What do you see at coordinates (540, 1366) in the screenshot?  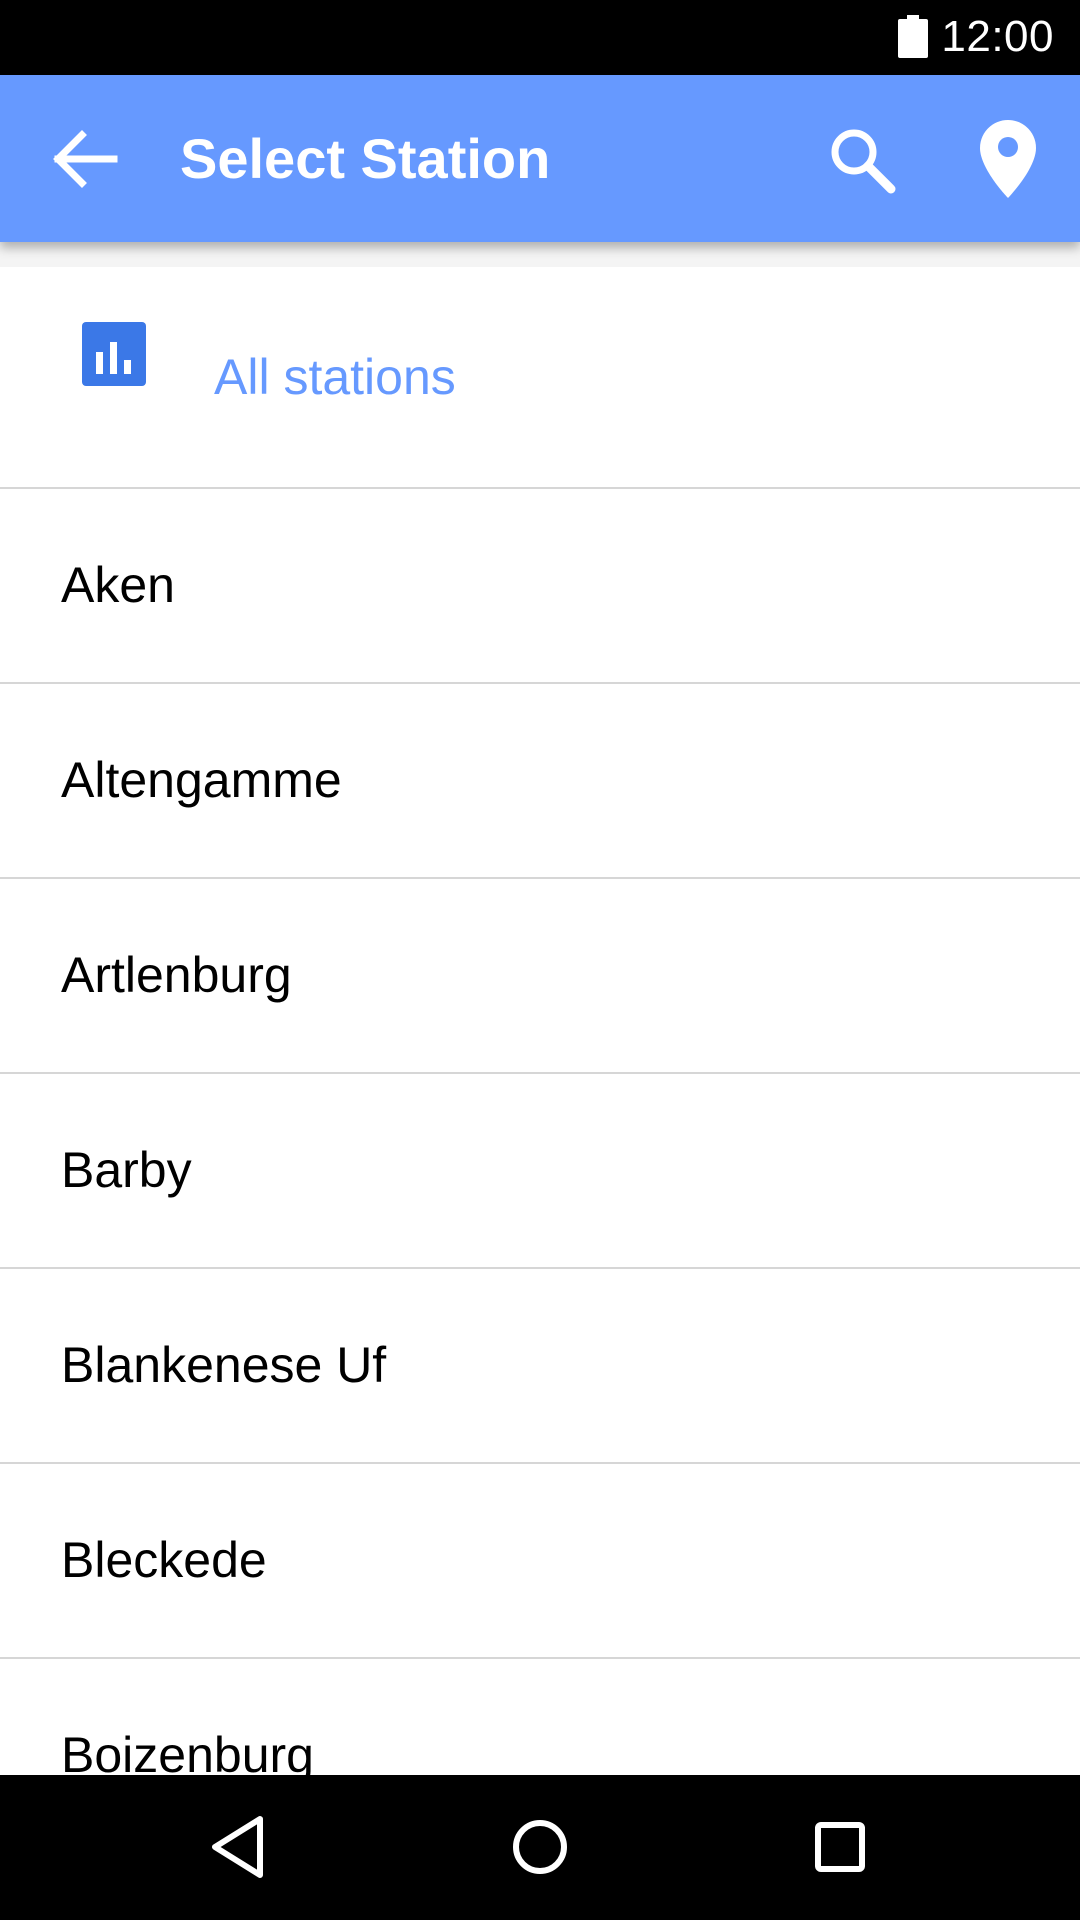 I see `list-item: Blankenese Uf` at bounding box center [540, 1366].